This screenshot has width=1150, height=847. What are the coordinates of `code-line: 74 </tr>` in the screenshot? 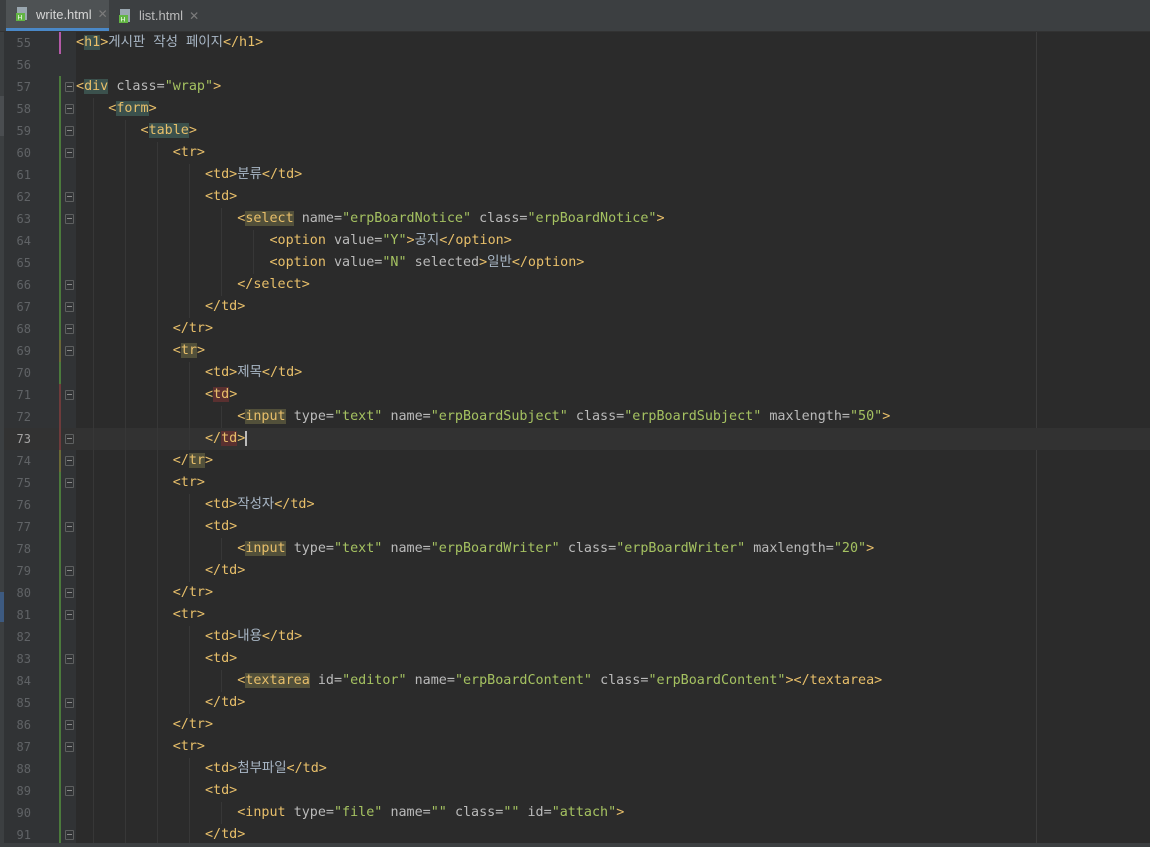 It's located at (577, 461).